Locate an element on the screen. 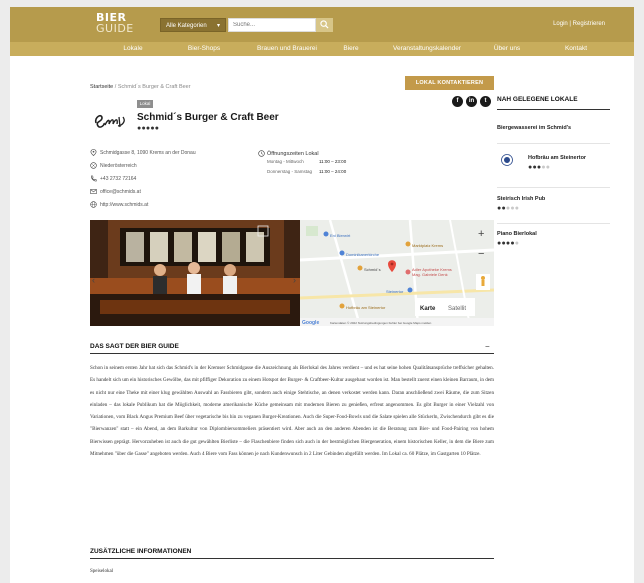 This screenshot has width=644, height=583. about-section-title: DAS SAGT DER BIER GUIDE is located at coordinates (134, 346).